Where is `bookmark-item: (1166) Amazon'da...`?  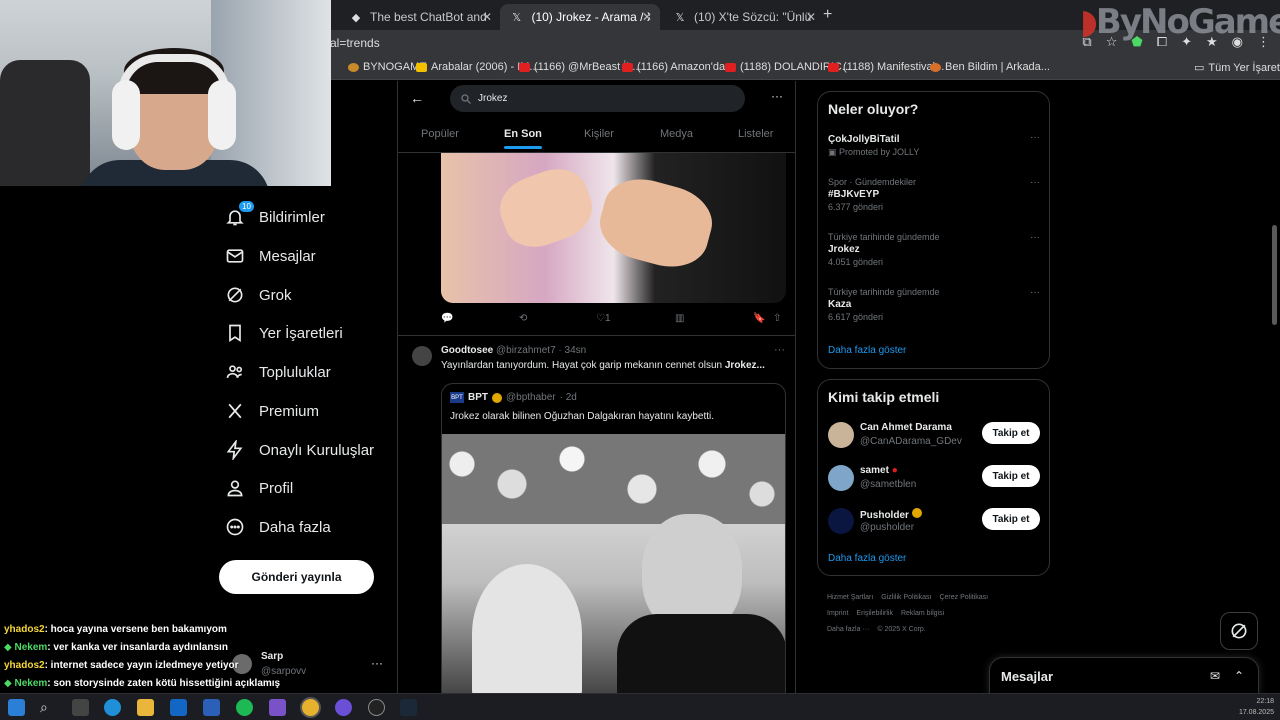
bookmark-item: (1166) Amazon'da... is located at coordinates (678, 67).